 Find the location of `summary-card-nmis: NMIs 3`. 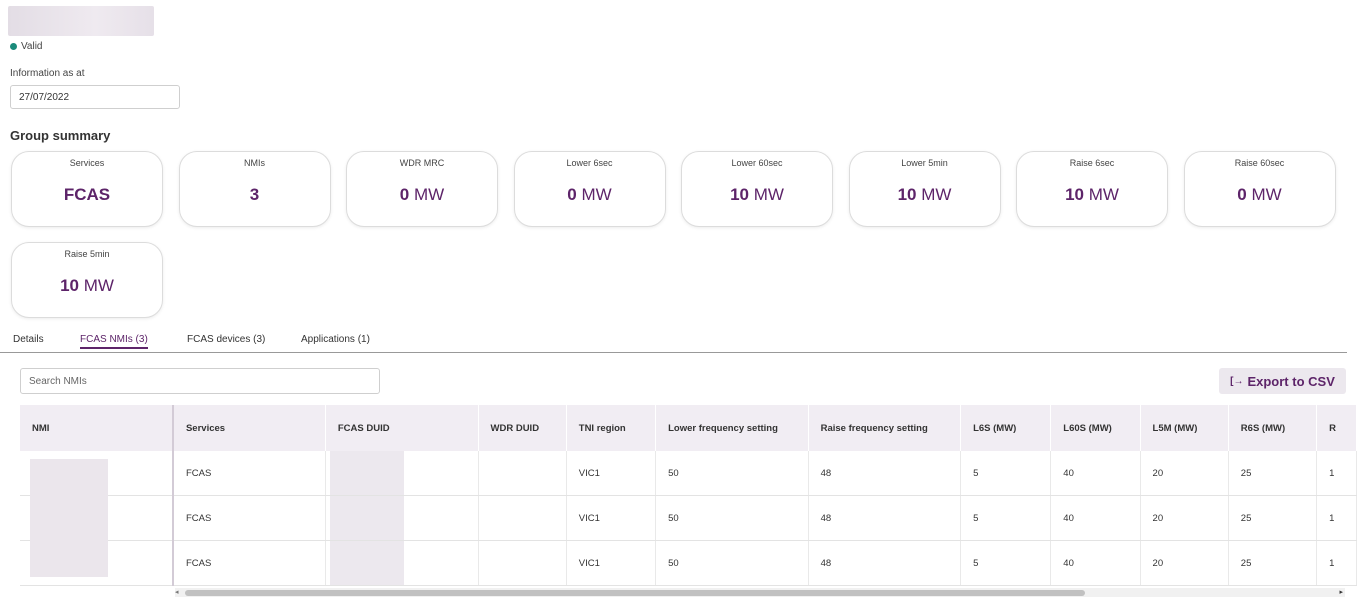

summary-card-nmis: NMIs 3 is located at coordinates (254, 189).